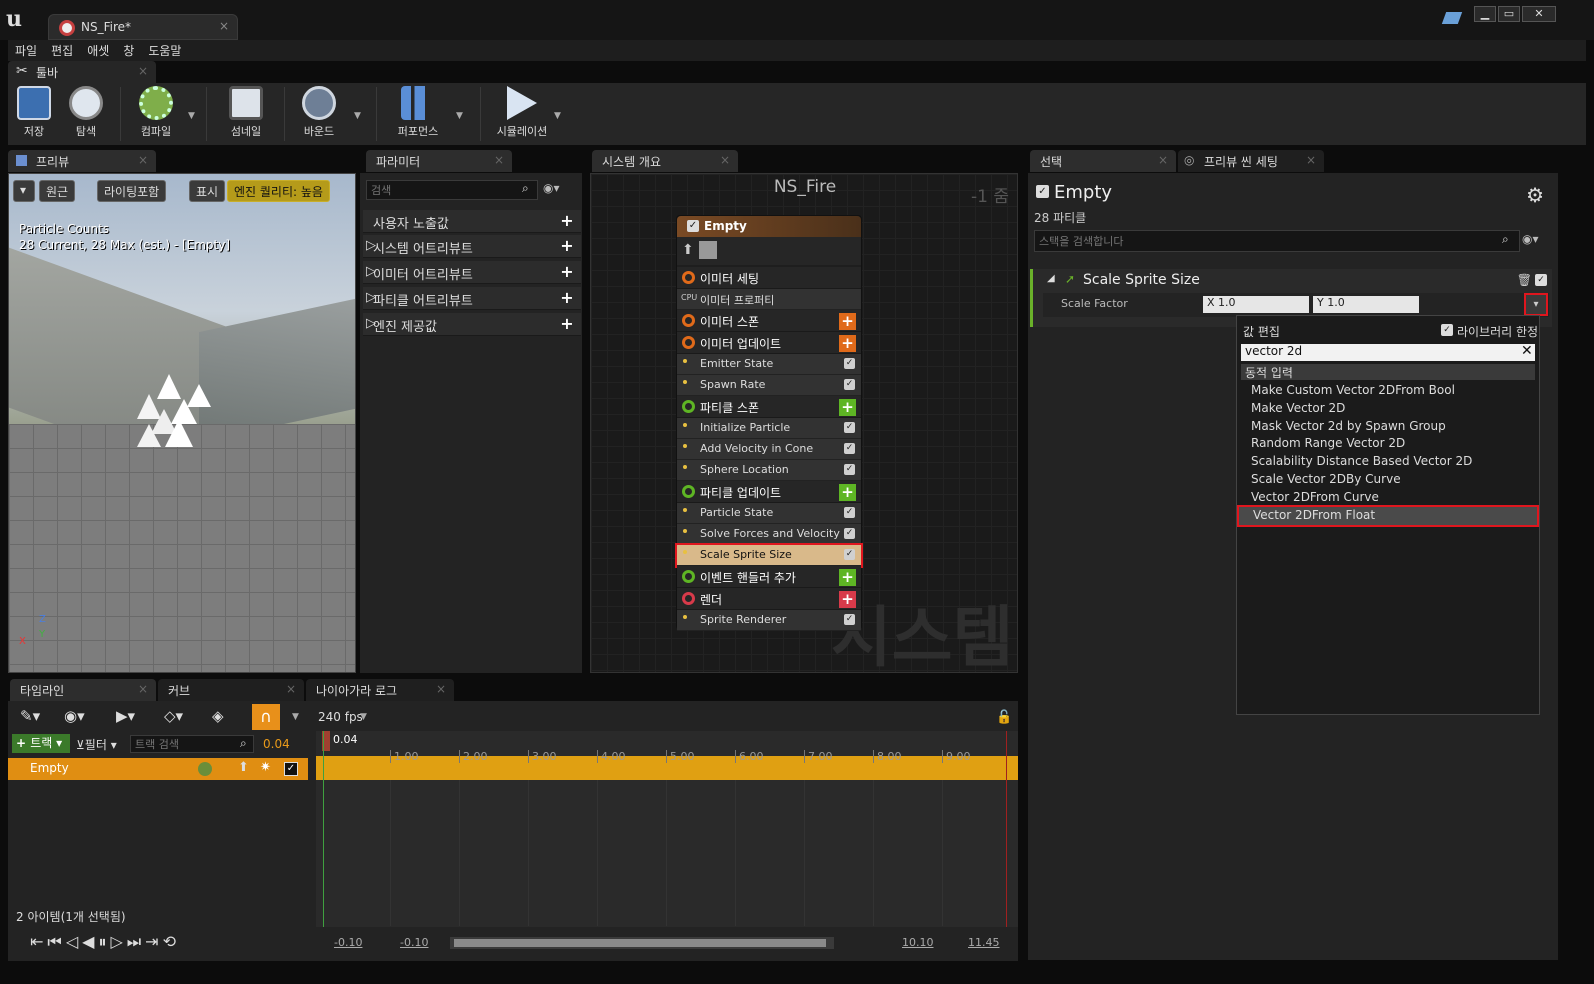 Image resolution: width=1594 pixels, height=984 pixels. I want to click on tab-curve: 커브 ×, so click(231, 690).